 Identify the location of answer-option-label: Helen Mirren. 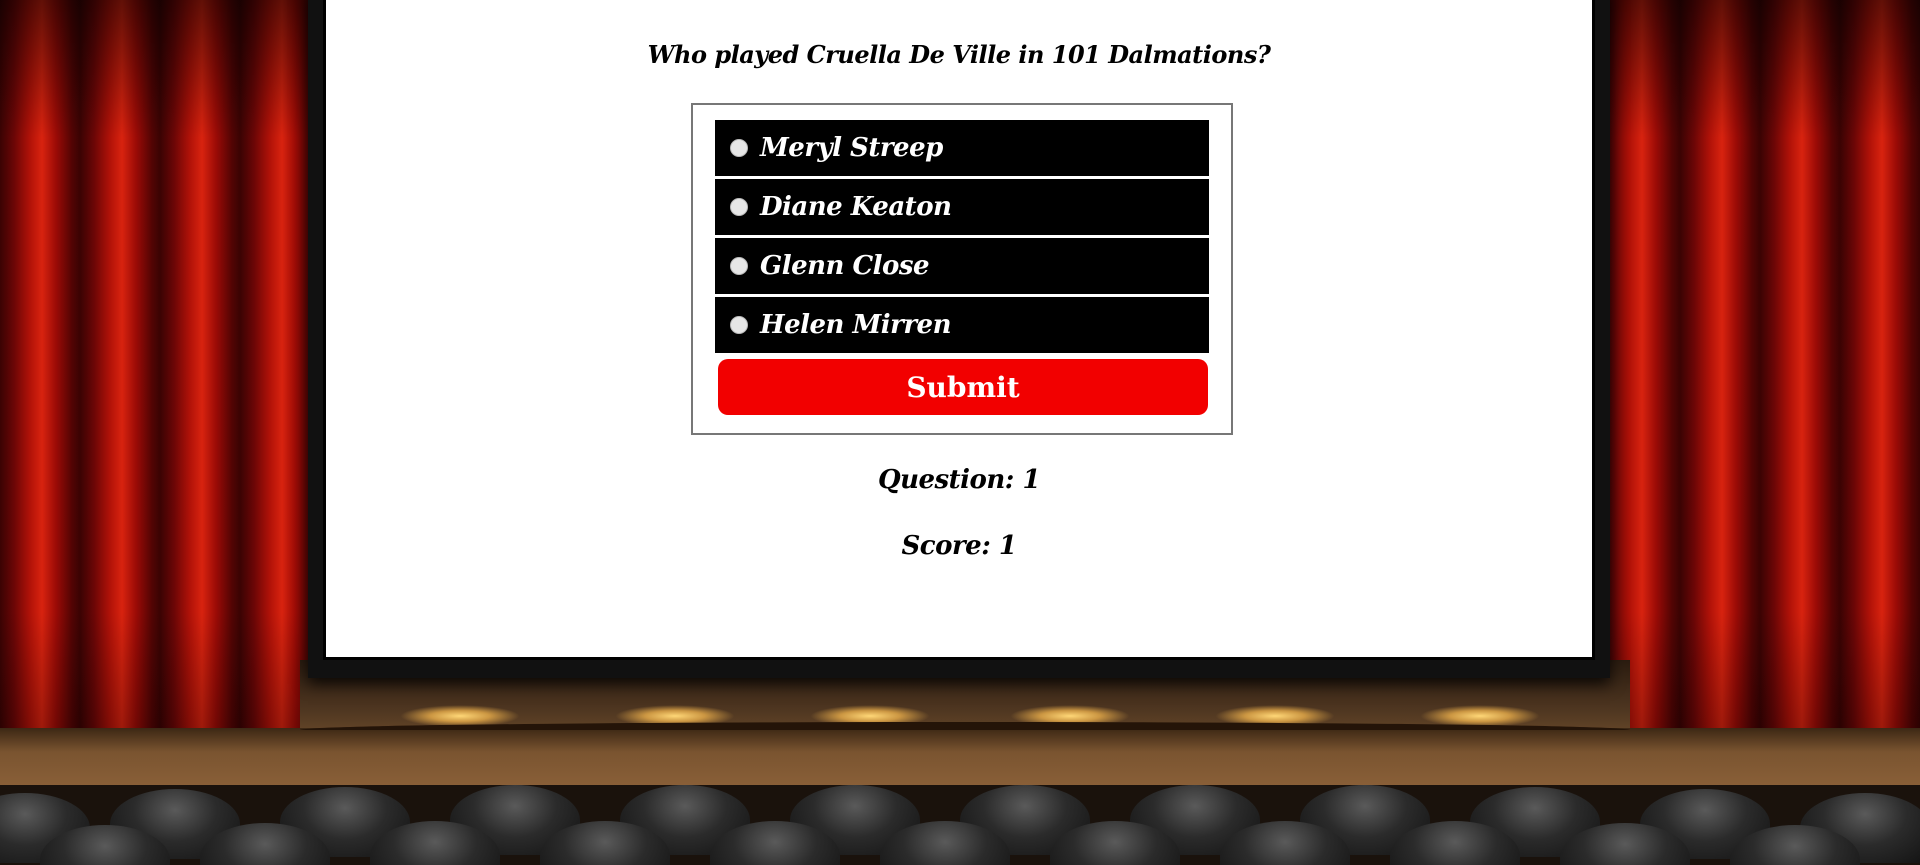
(855, 325).